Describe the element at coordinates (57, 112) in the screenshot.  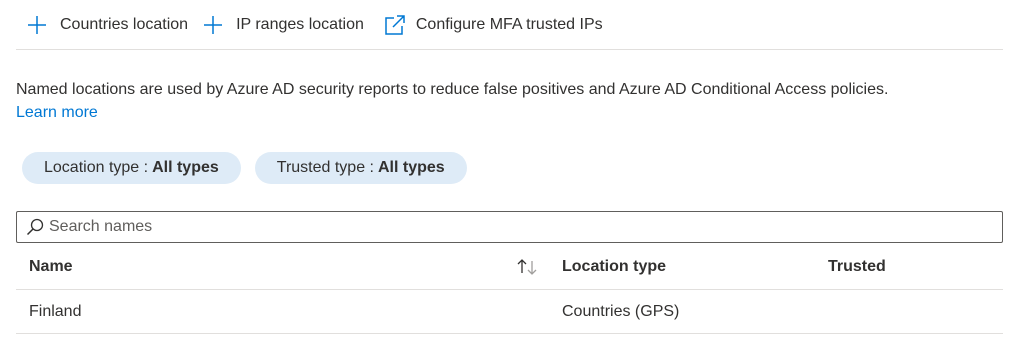
I see `learn-more-link: Learn more` at that location.